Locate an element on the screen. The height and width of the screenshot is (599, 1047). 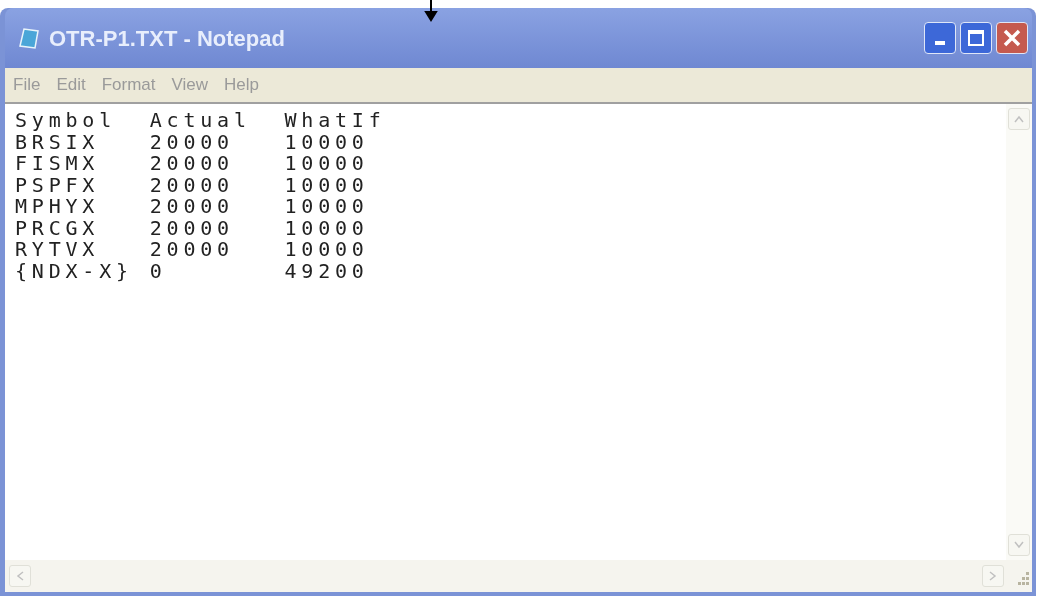
scroll-right-icon is located at coordinates (993, 576).